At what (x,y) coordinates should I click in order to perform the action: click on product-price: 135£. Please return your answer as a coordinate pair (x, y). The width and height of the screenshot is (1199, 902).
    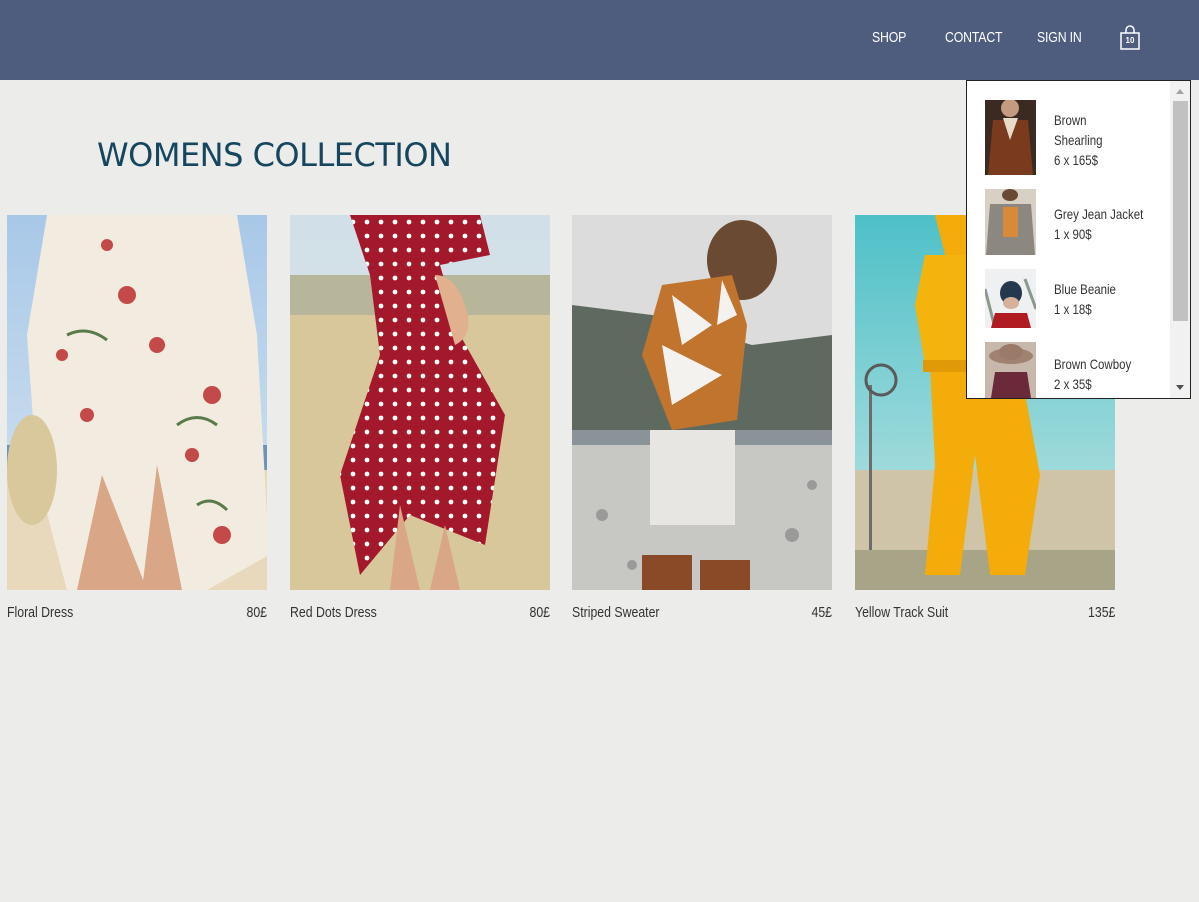
    Looking at the image, I should click on (1101, 612).